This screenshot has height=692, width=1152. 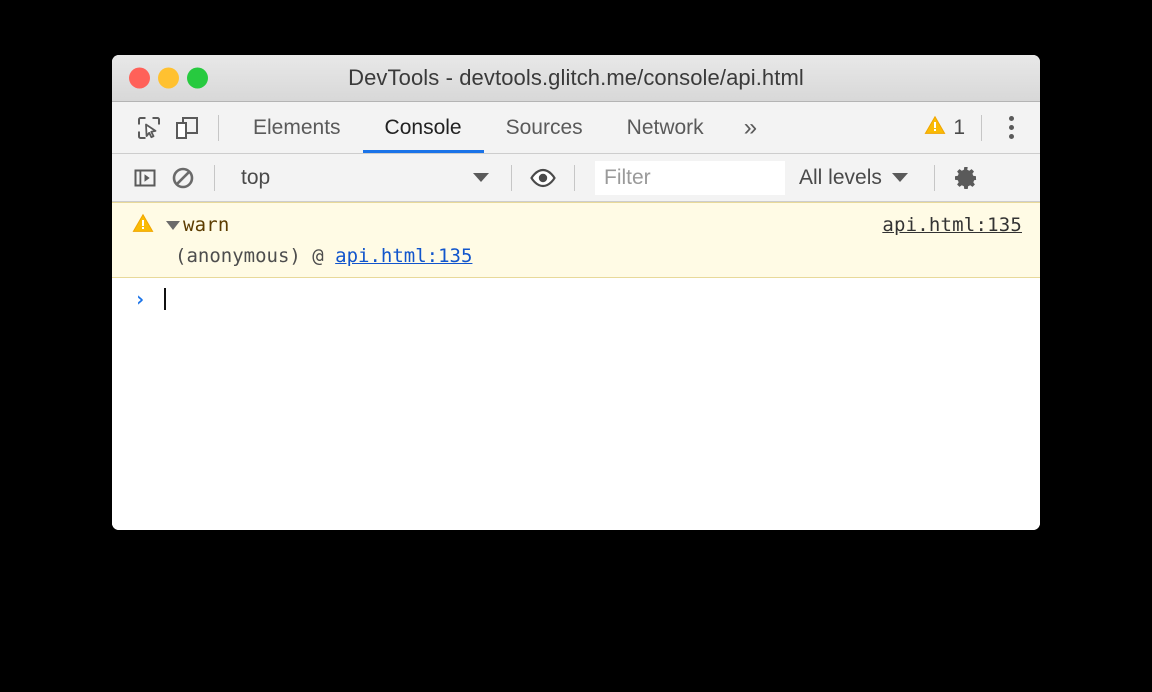 I want to click on tab-network-label: Network, so click(x=665, y=127).